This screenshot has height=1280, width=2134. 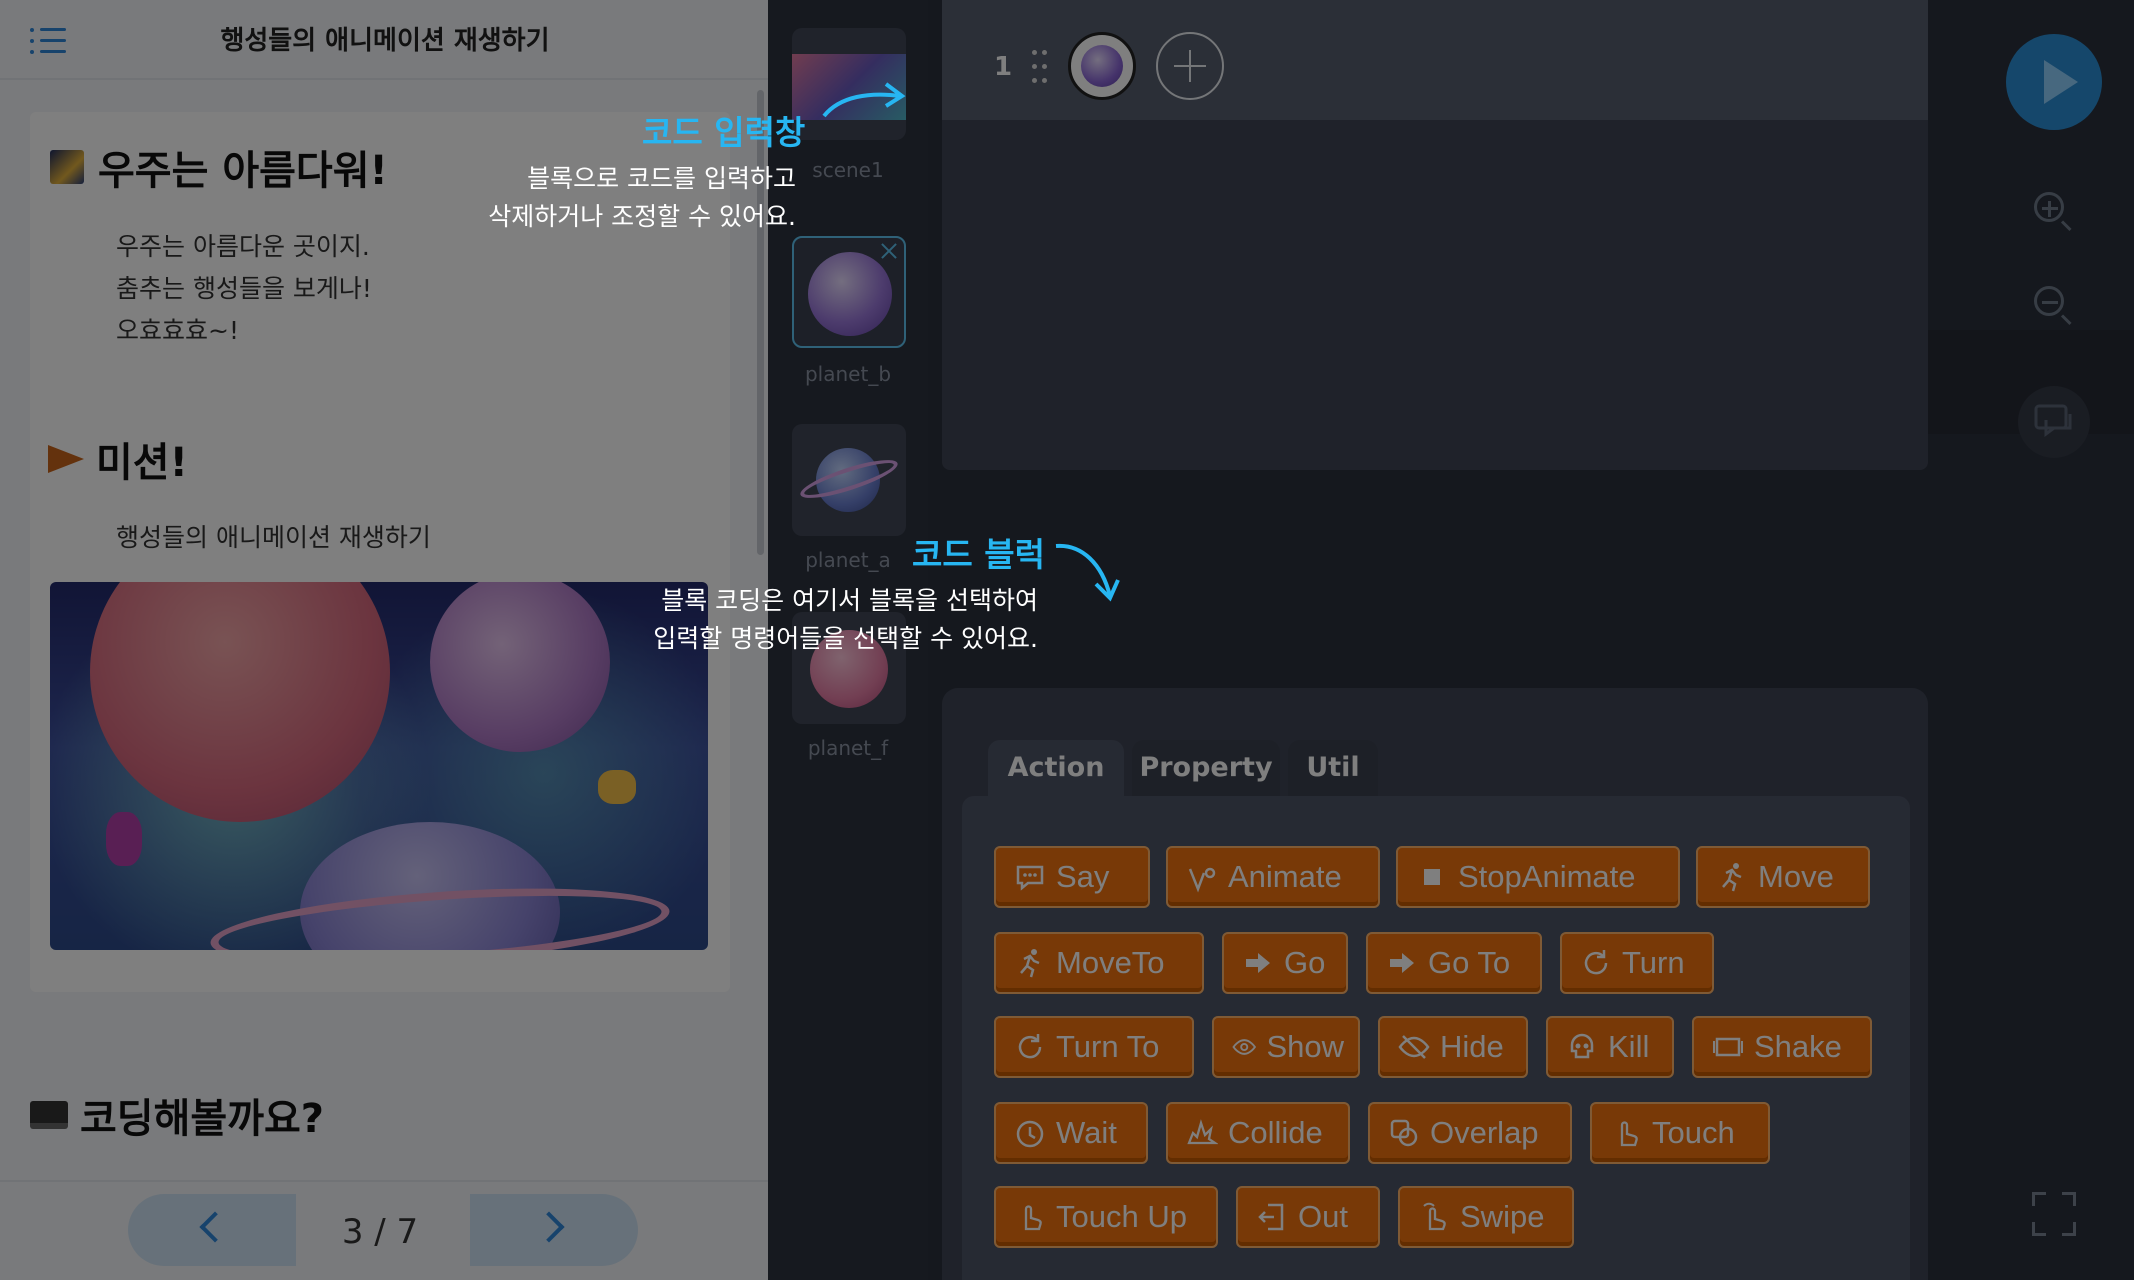 What do you see at coordinates (608, 198) in the screenshot?
I see `tip-code-input-text: 블록으로 코드를 입력하고 삭제하거나 조정할 수 있어요.` at bounding box center [608, 198].